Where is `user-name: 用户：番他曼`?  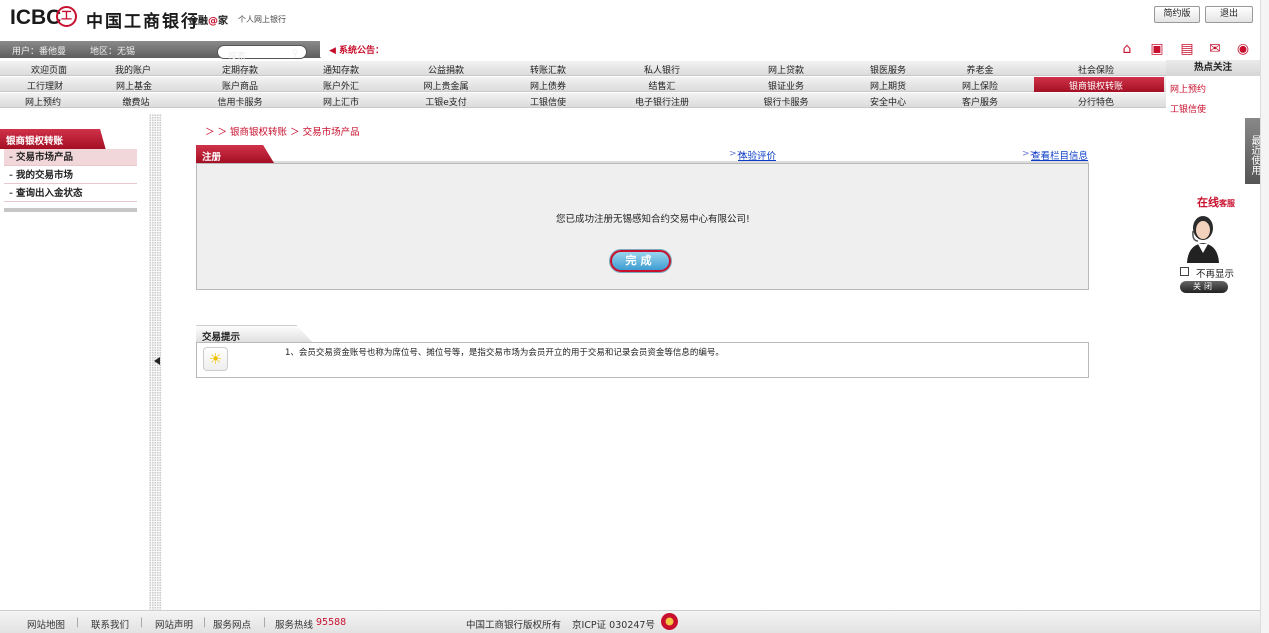
user-name: 用户：番他曼 is located at coordinates (39, 52).